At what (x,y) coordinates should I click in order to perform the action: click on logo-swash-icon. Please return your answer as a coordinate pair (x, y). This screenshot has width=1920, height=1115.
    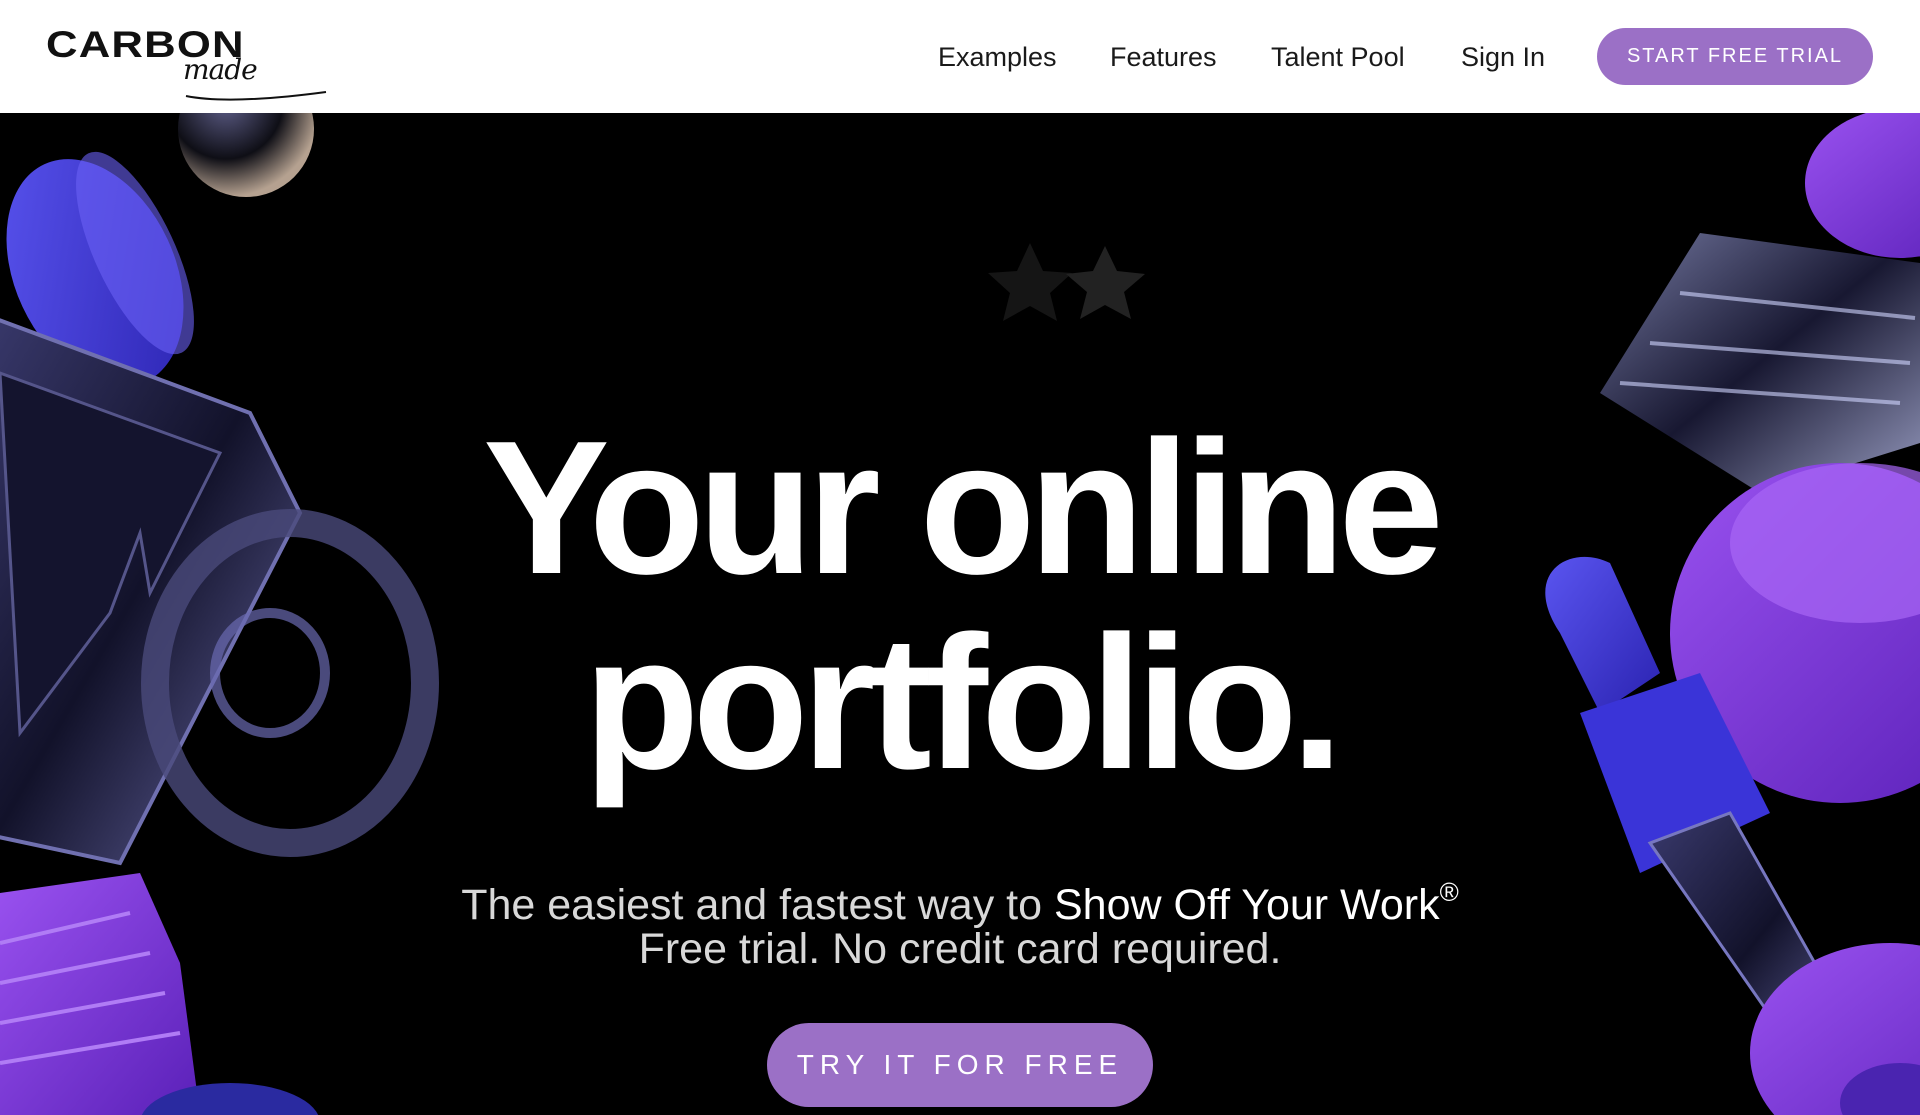
    Looking at the image, I should click on (256, 96).